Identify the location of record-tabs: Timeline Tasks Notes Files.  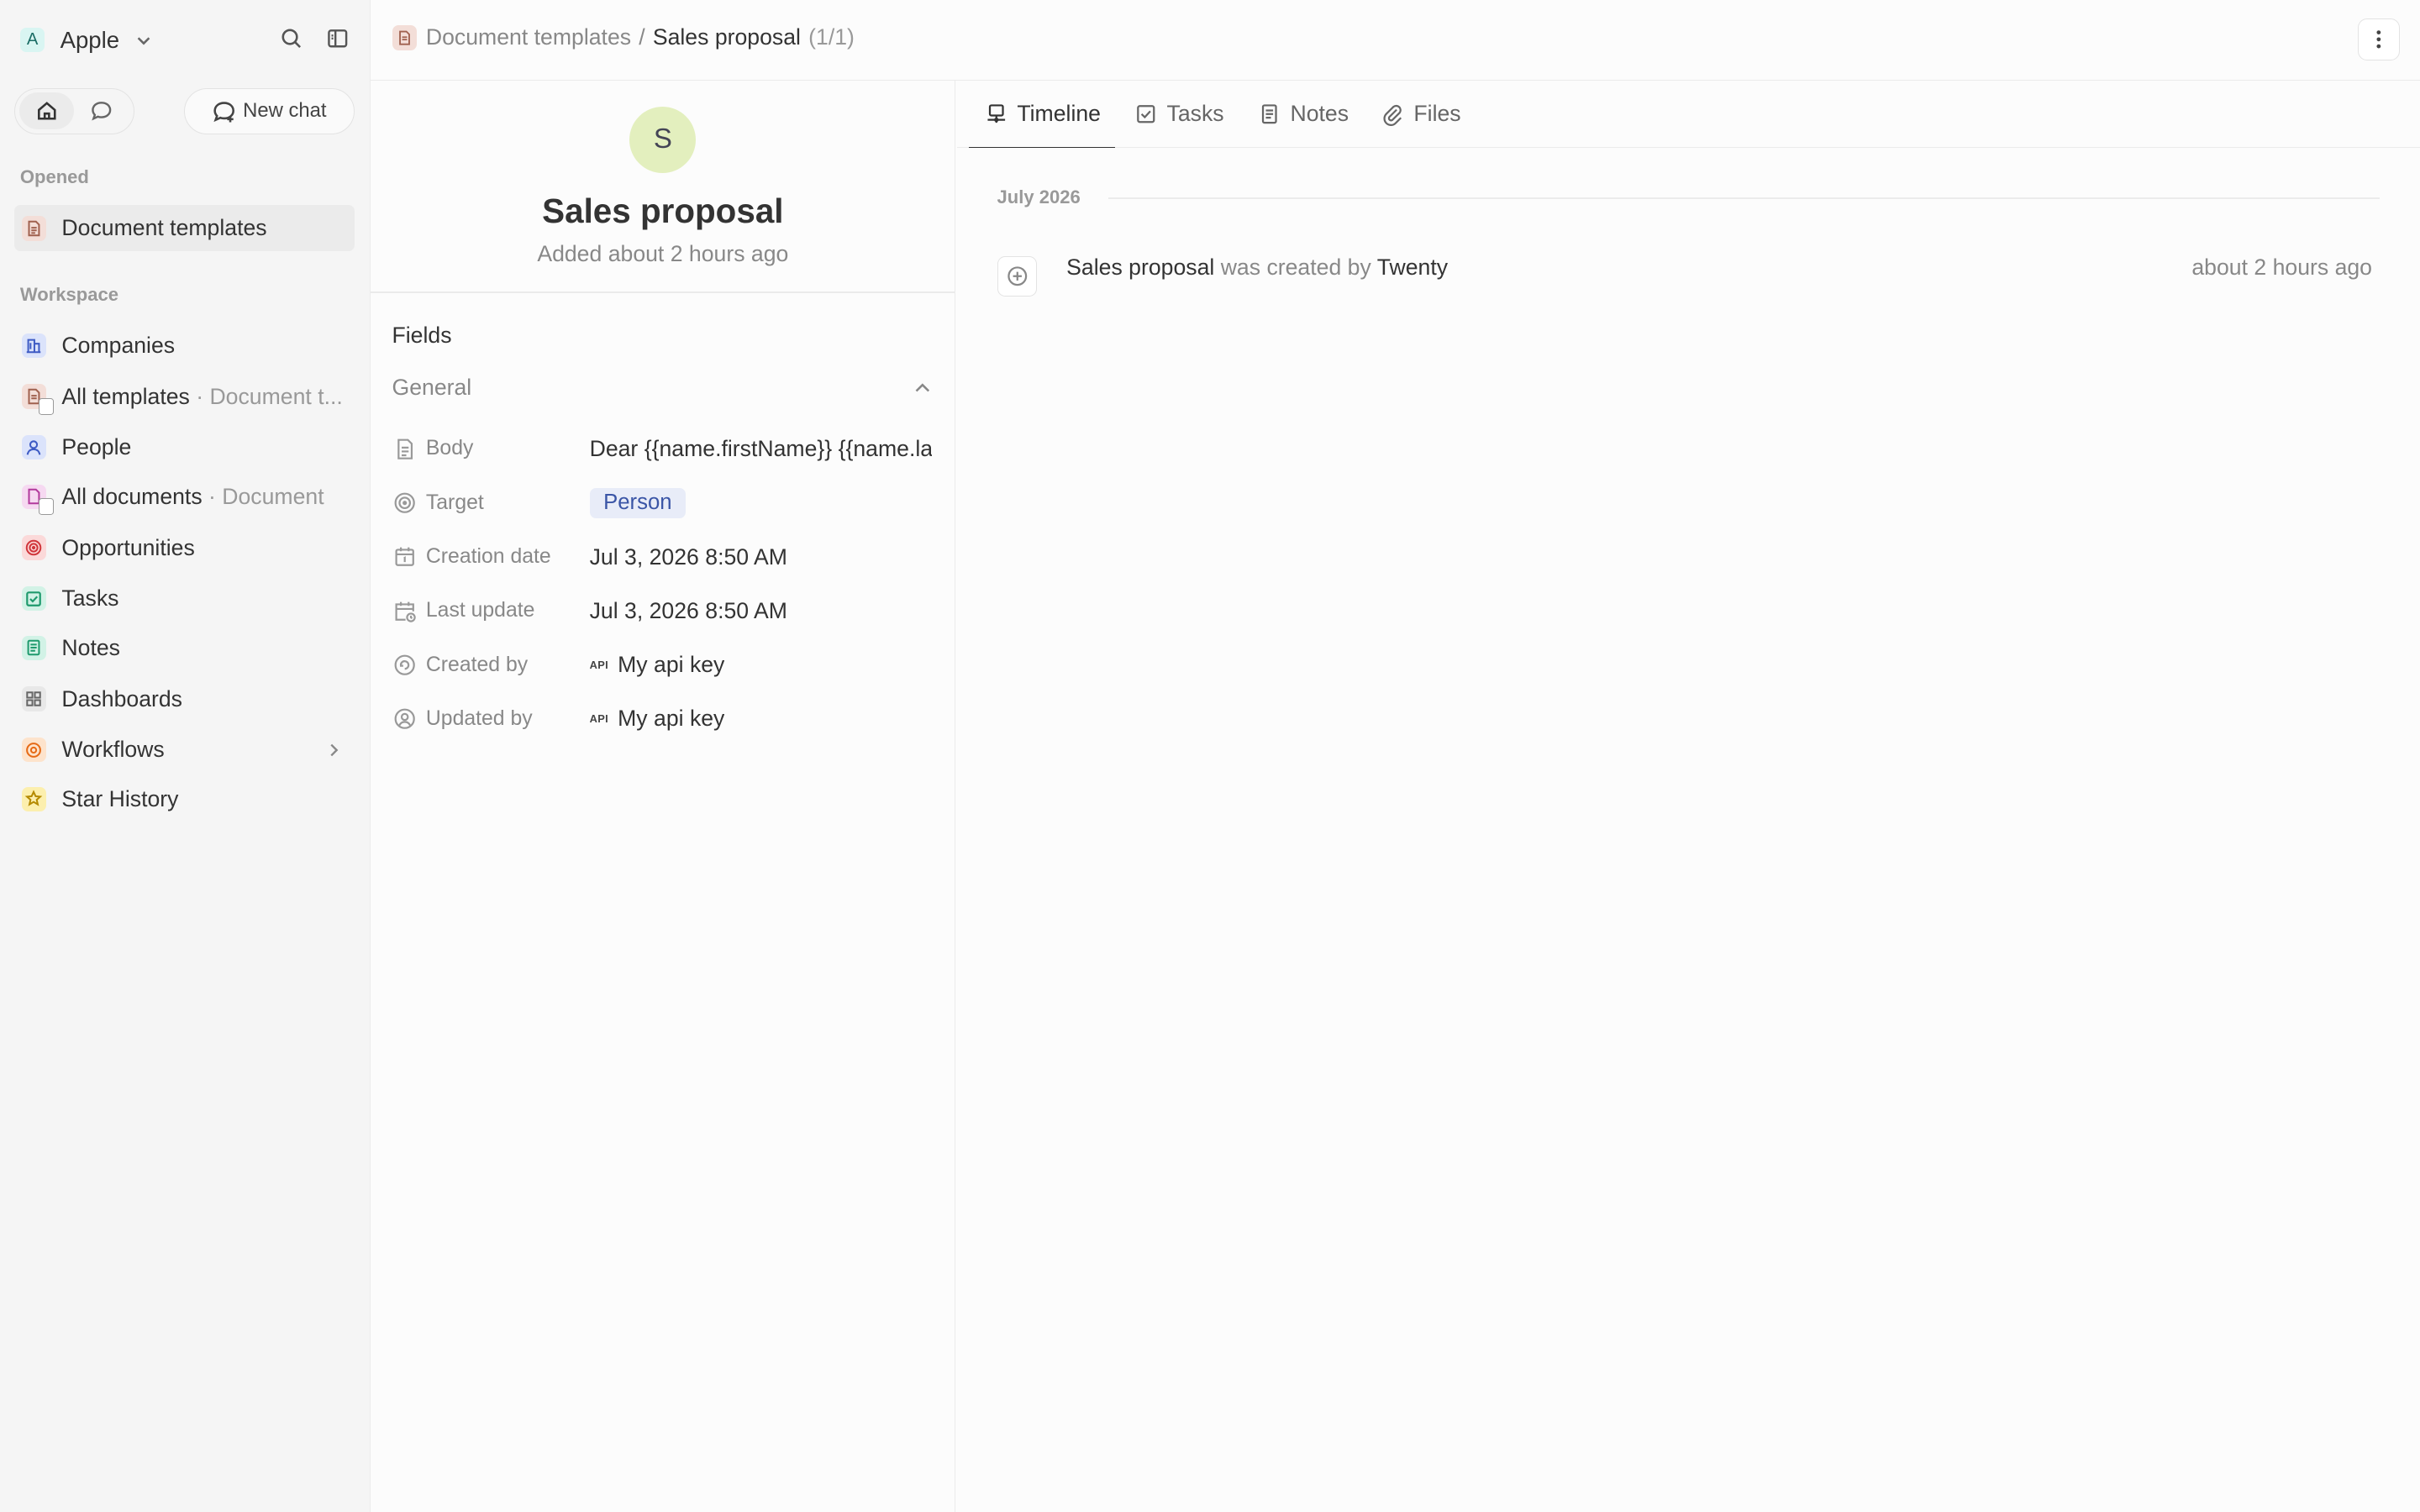
(1688, 115).